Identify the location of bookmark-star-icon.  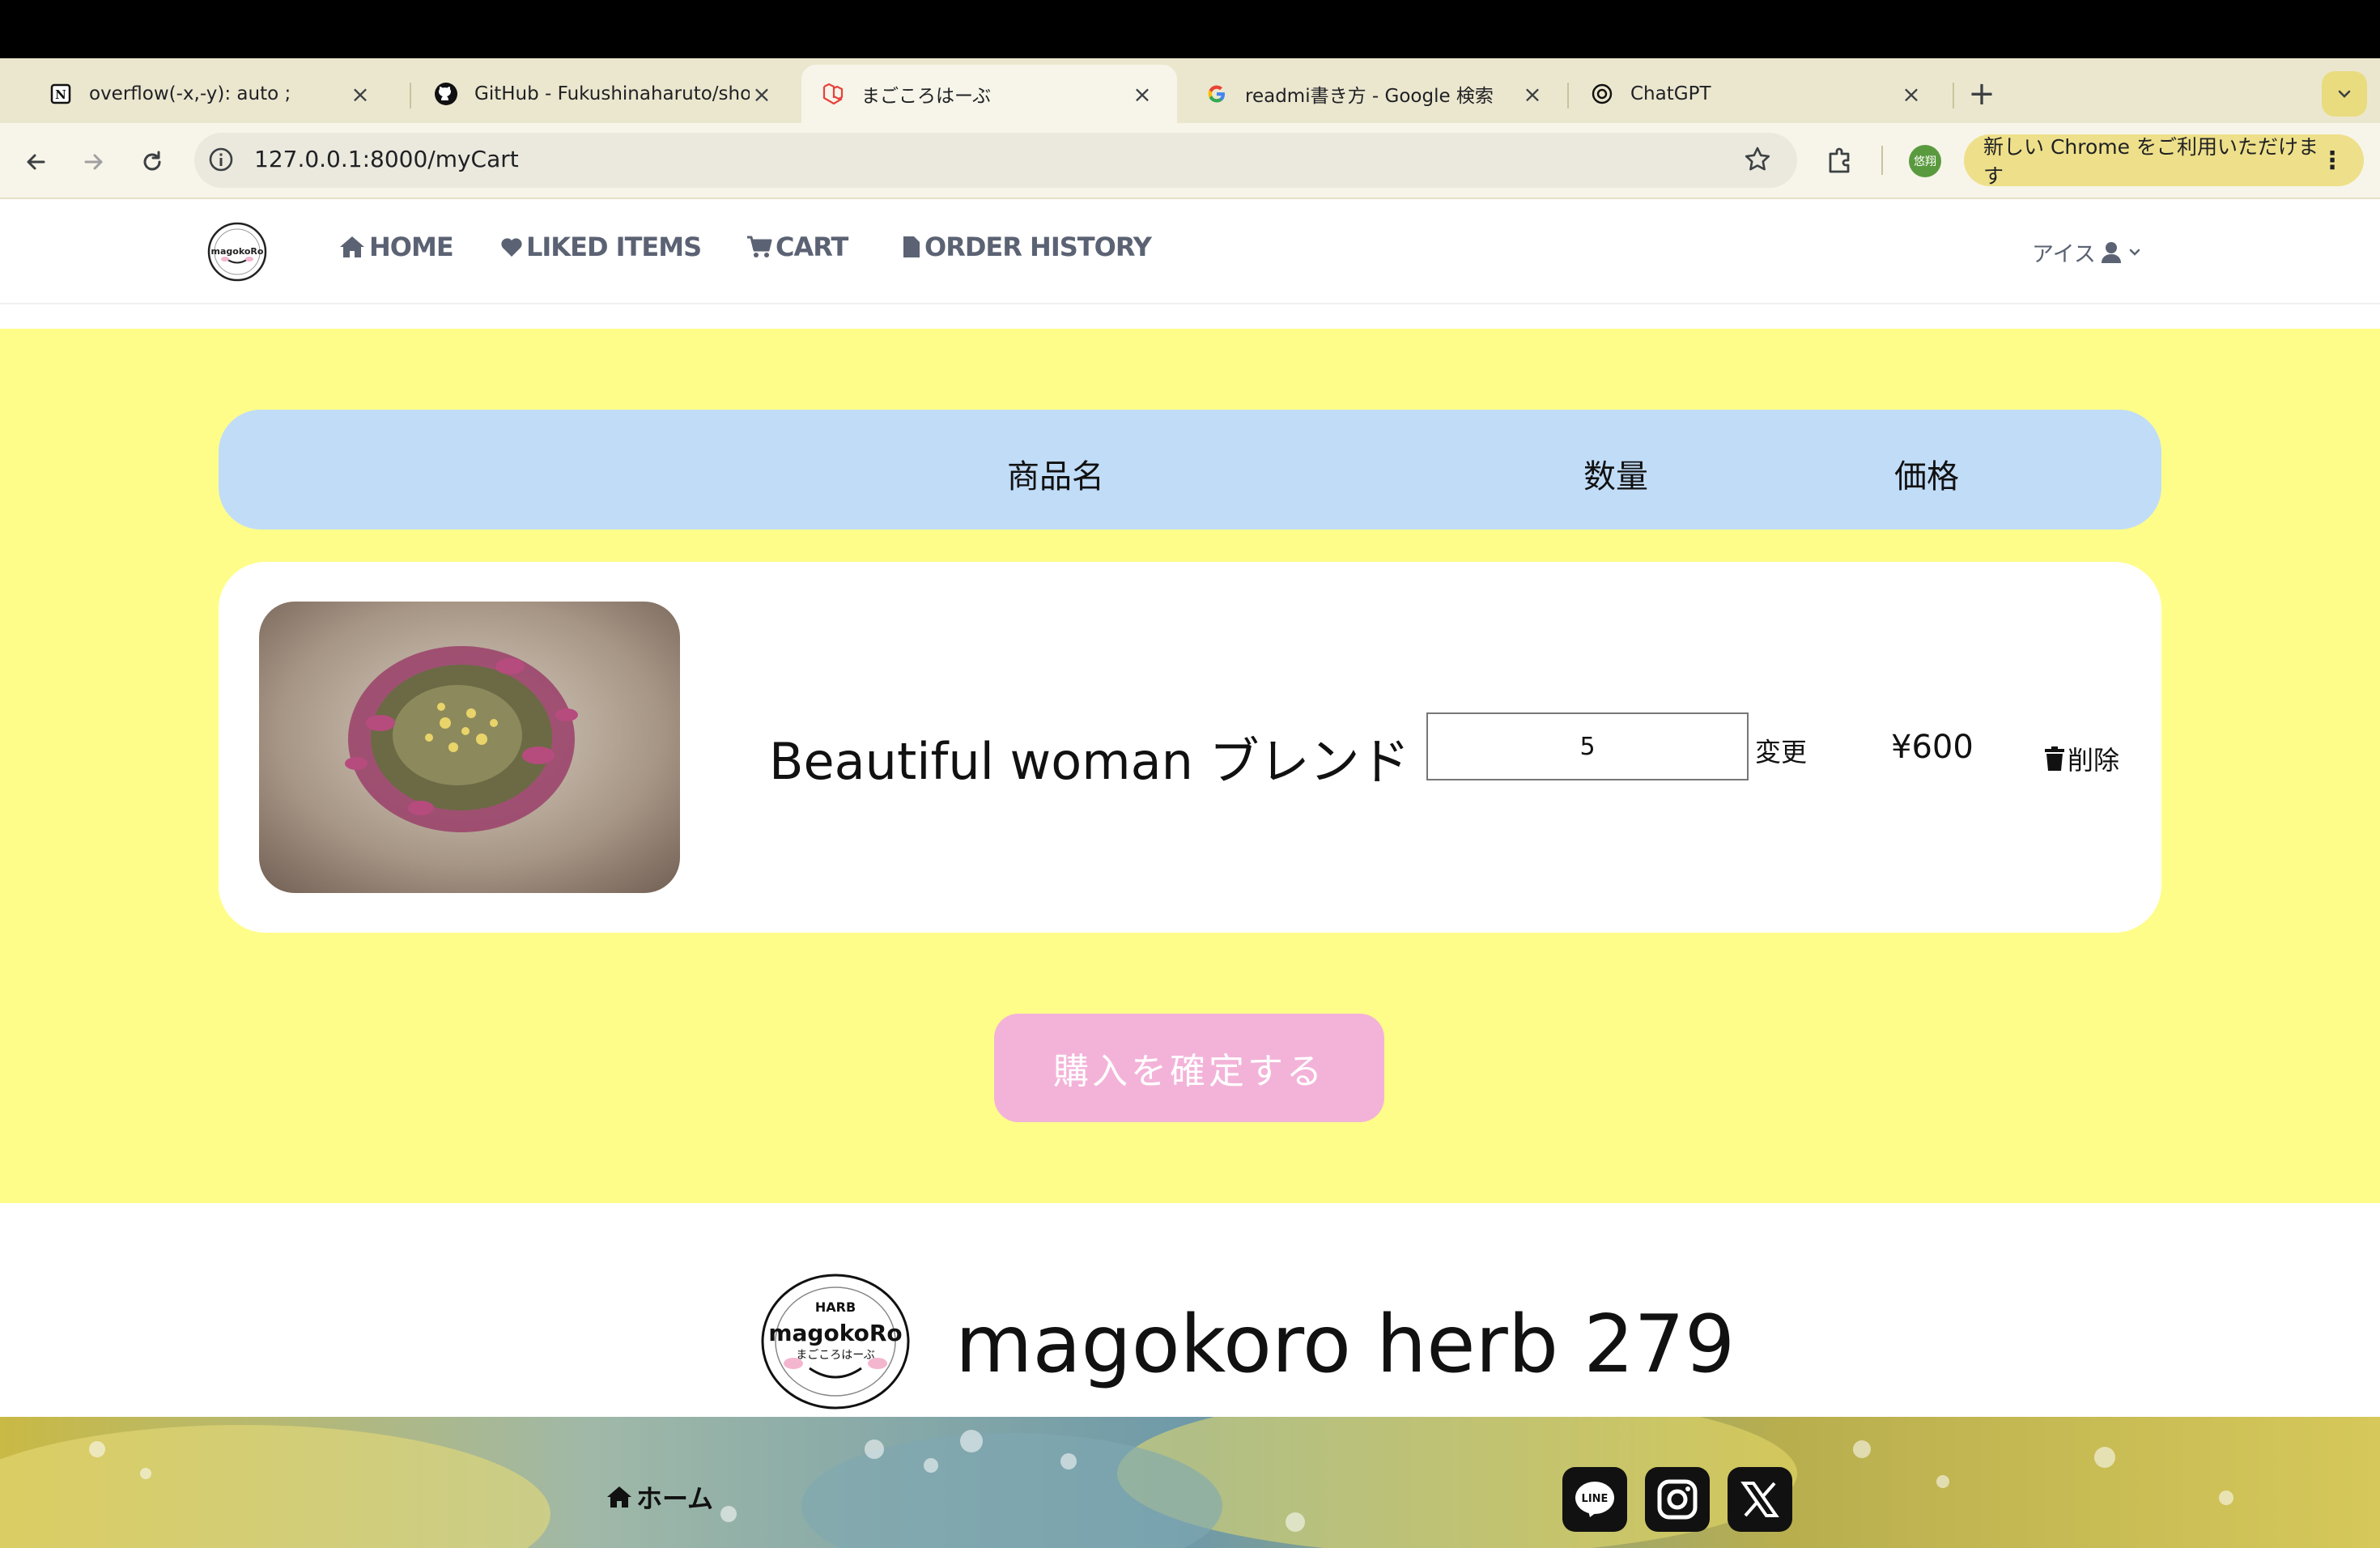
(1757, 159).